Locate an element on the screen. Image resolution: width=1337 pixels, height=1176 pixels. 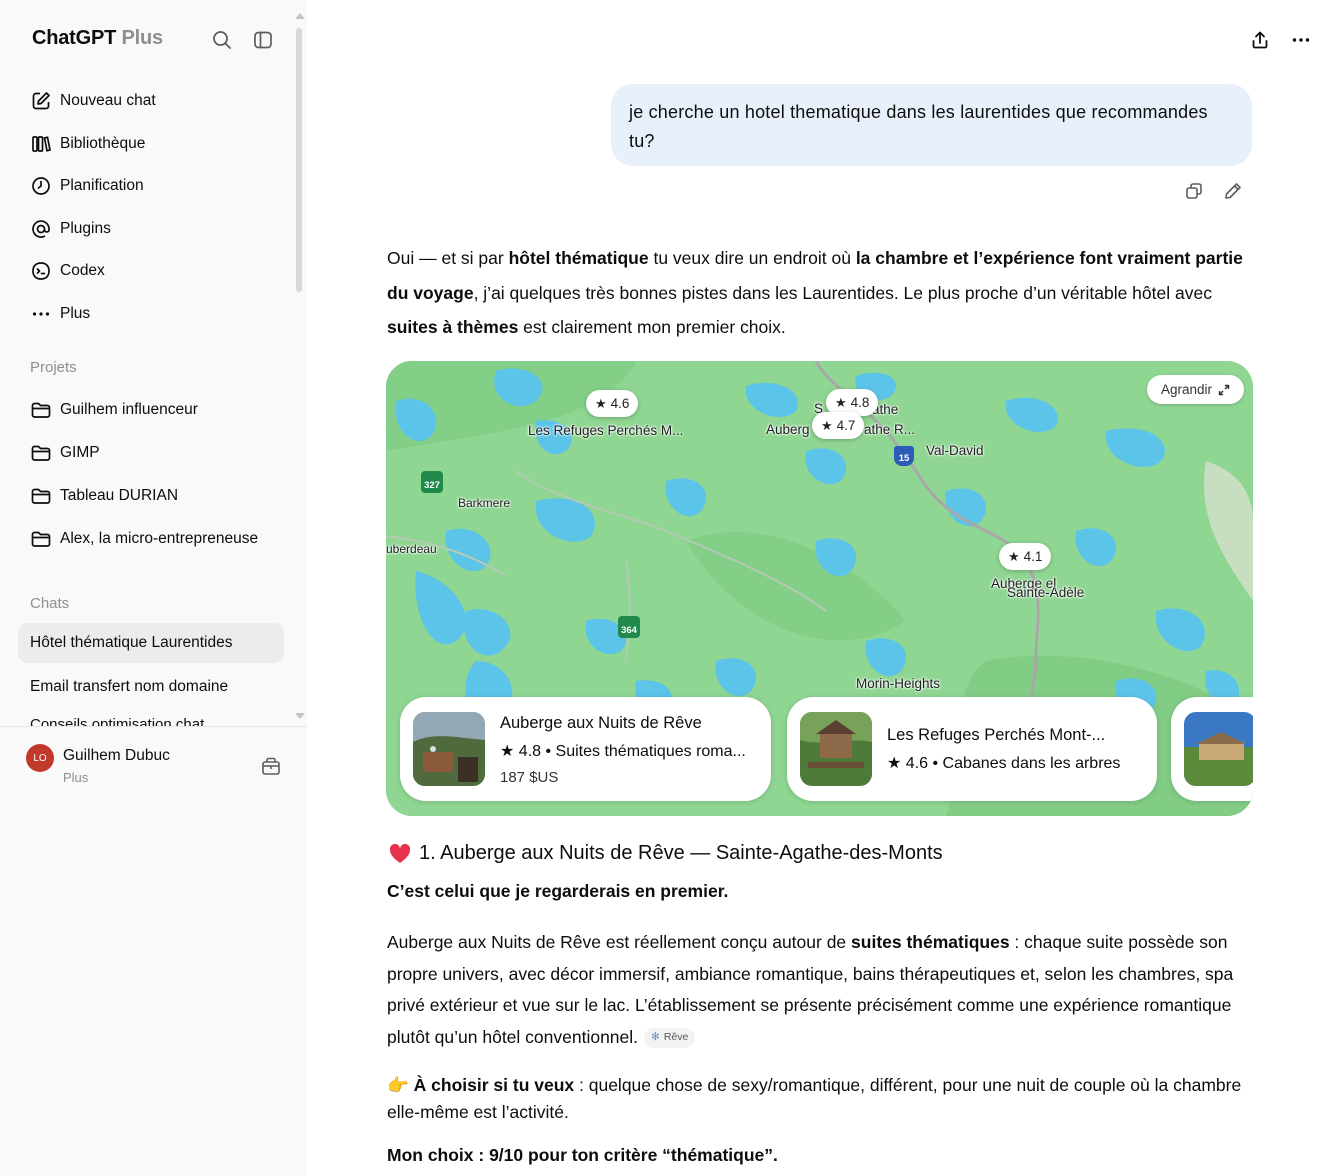
nav-label: Planification is located at coordinates (102, 185).